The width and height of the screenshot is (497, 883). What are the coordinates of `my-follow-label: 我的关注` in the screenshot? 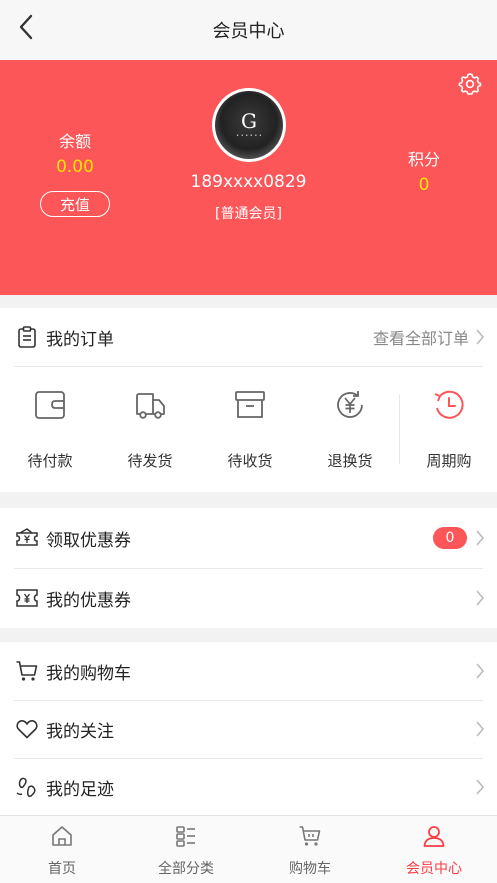 It's located at (80, 731).